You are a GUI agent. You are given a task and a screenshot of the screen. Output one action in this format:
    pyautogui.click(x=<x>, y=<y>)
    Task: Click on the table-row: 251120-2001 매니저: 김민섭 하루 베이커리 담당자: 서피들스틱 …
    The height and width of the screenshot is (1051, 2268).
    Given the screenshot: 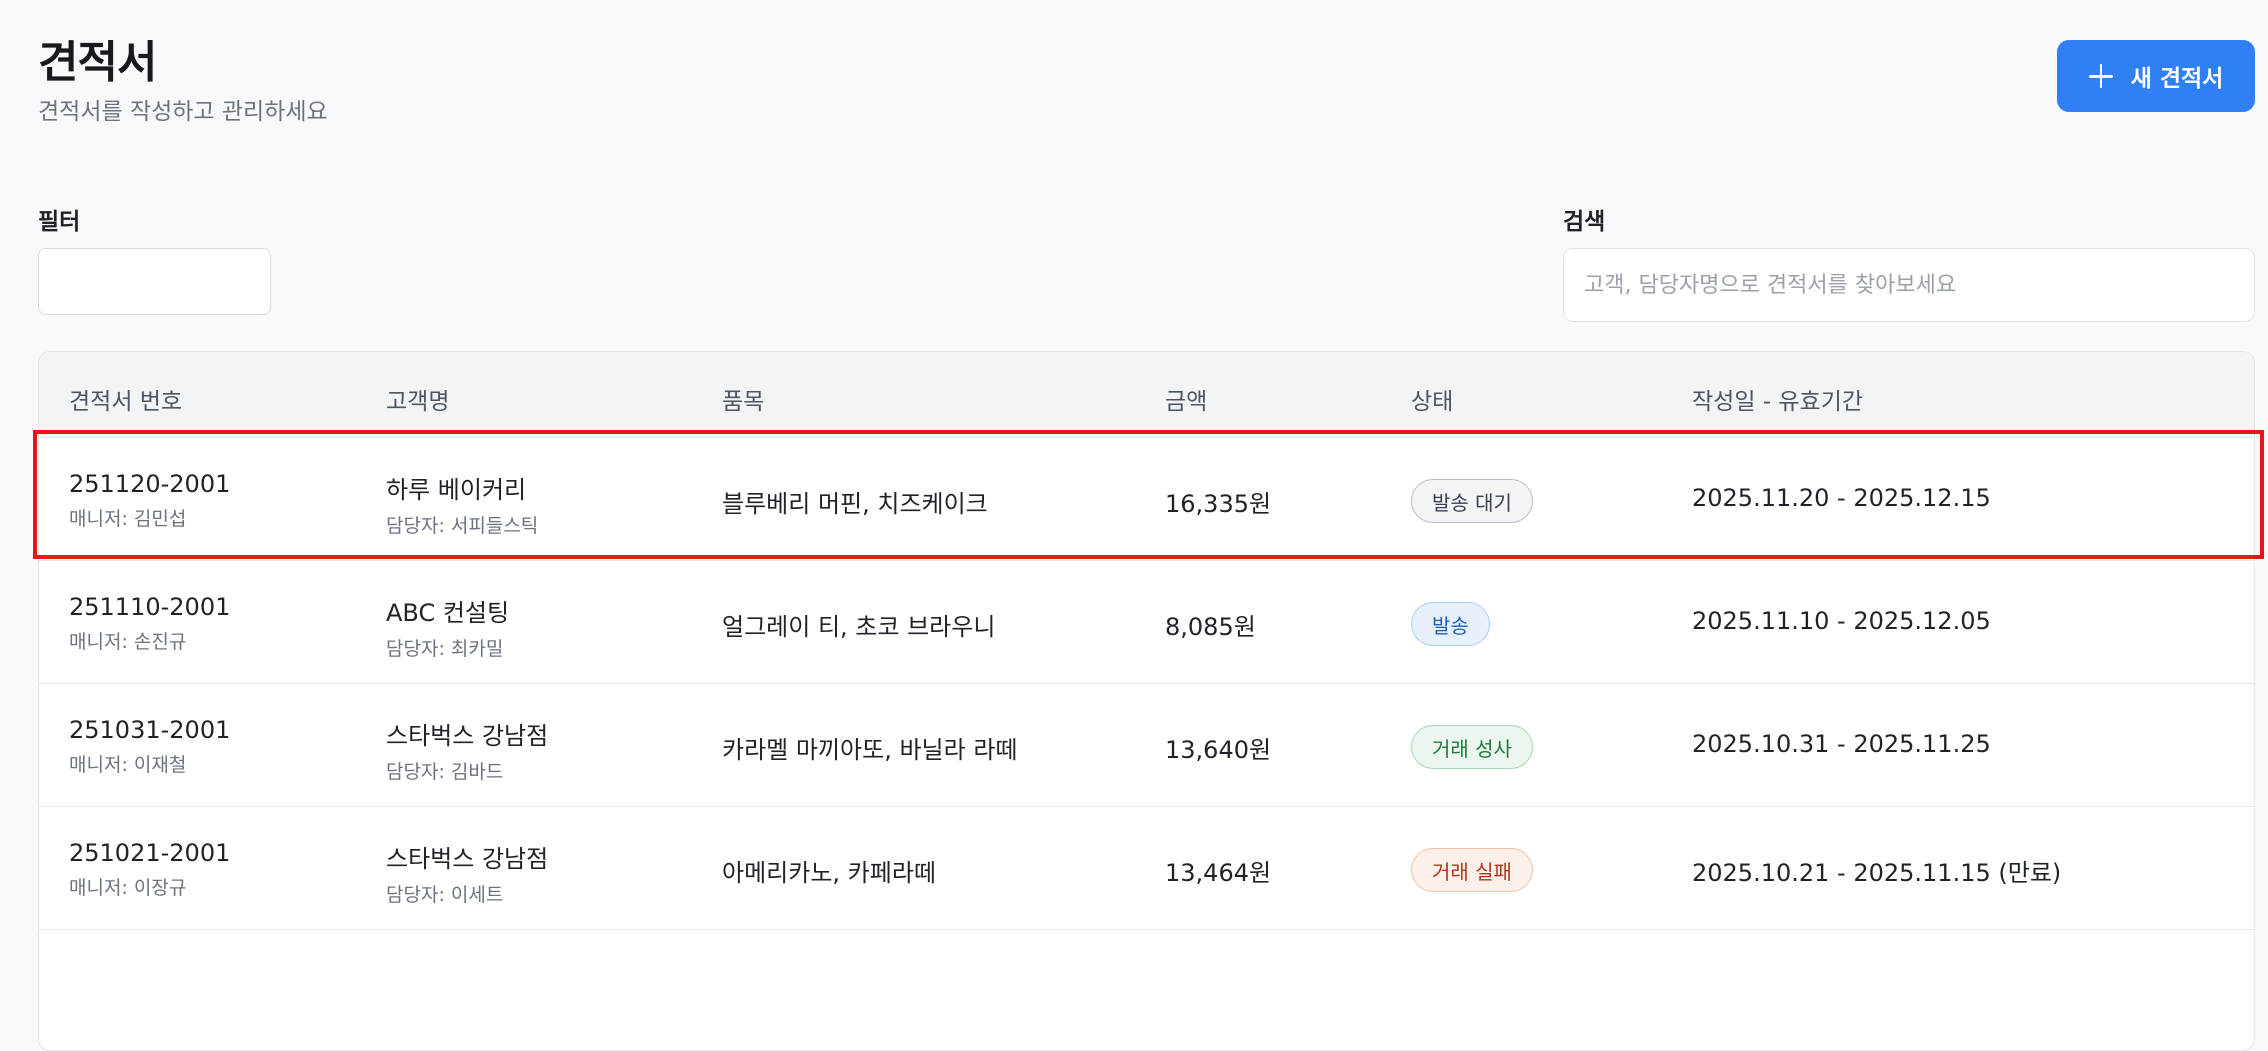 What is the action you would take?
    pyautogui.click(x=1146, y=499)
    